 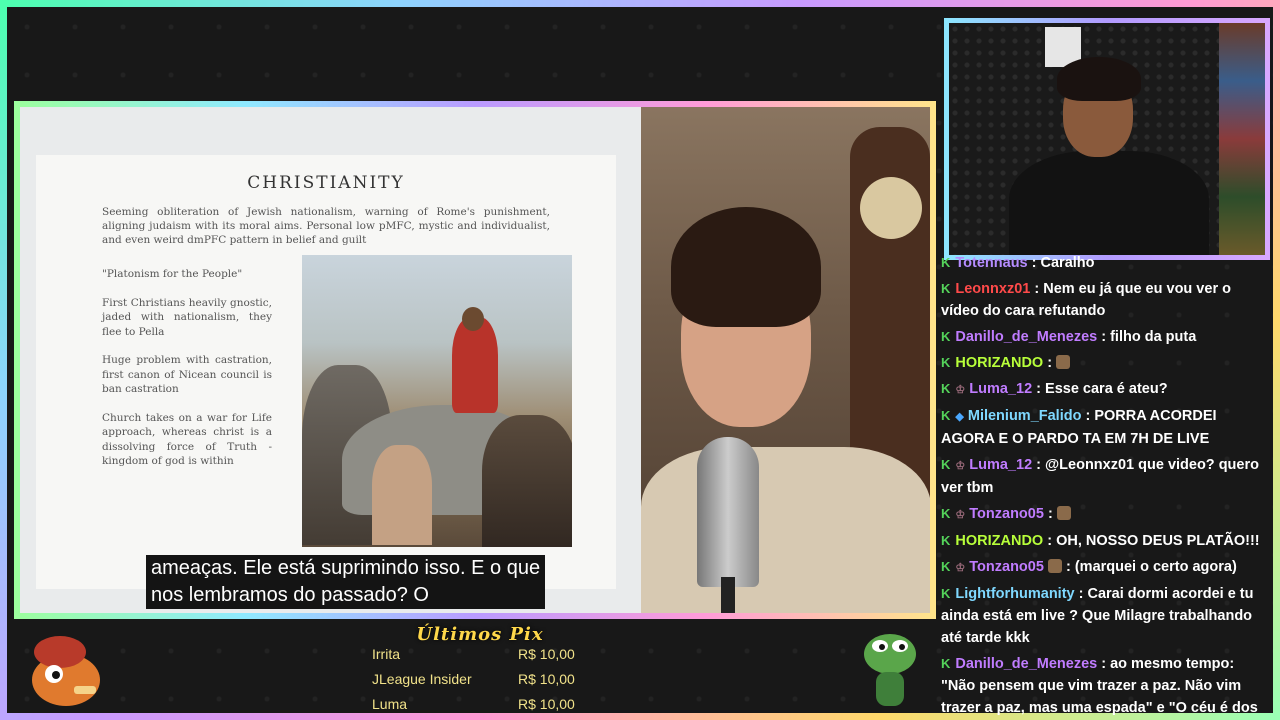 I want to click on chat-username: Milenium_Falido, so click(x=1025, y=416).